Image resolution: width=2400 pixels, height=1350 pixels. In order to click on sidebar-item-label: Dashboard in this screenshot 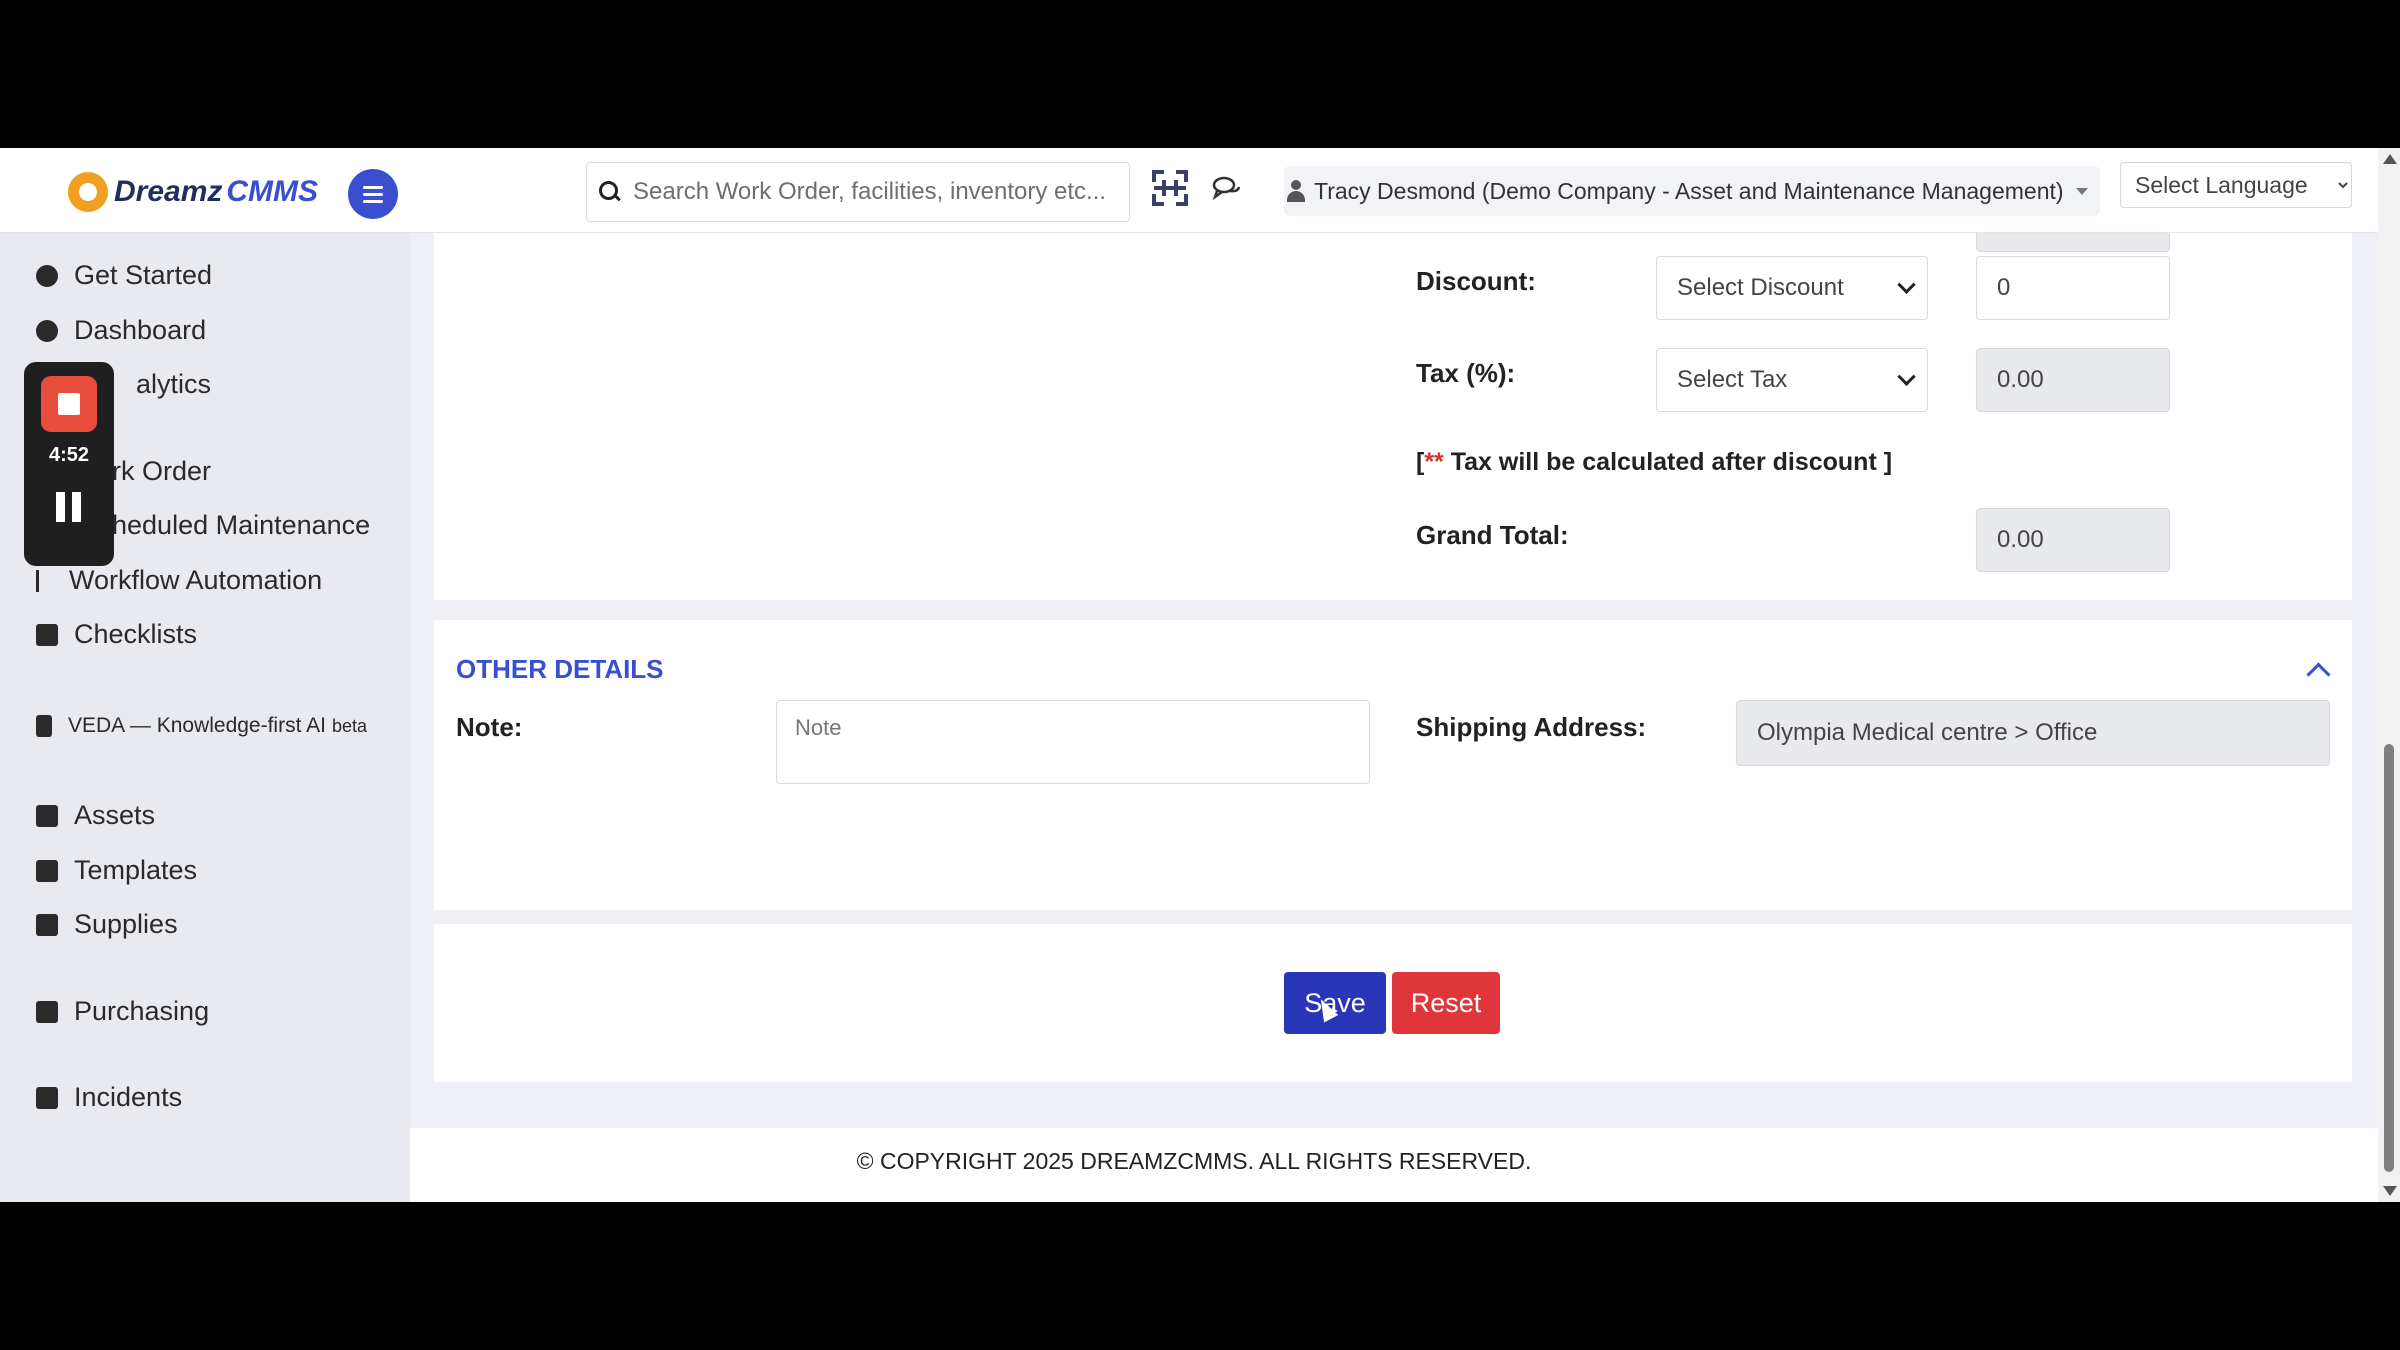, I will do `click(140, 330)`.